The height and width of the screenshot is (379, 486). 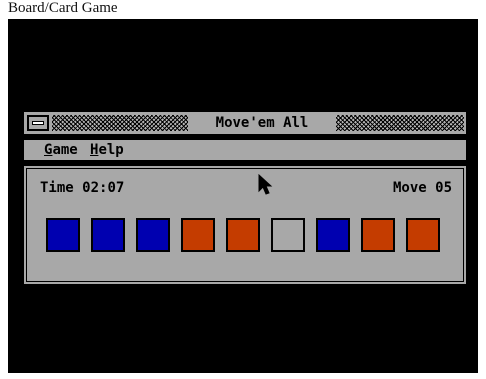 What do you see at coordinates (103, 188) in the screenshot?
I see `time-value: 02:07` at bounding box center [103, 188].